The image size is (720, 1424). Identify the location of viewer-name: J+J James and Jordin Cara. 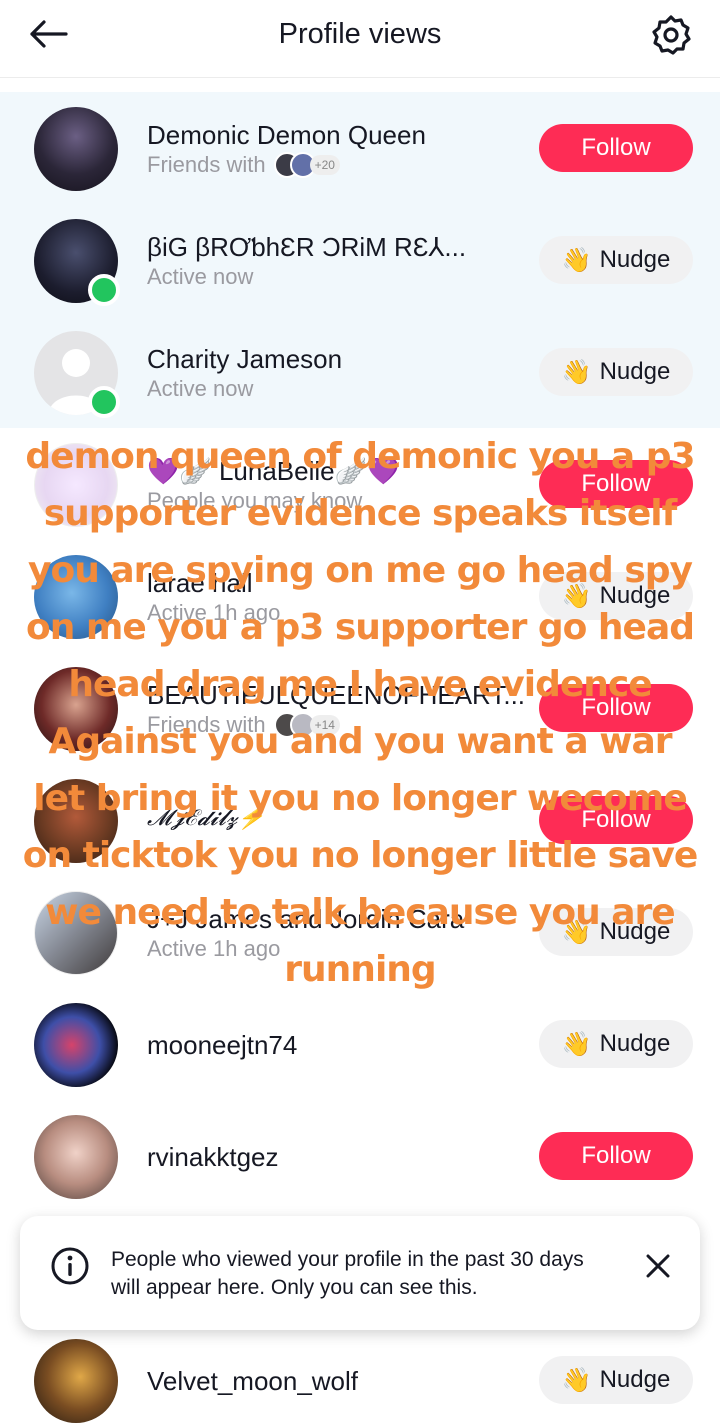
(306, 919).